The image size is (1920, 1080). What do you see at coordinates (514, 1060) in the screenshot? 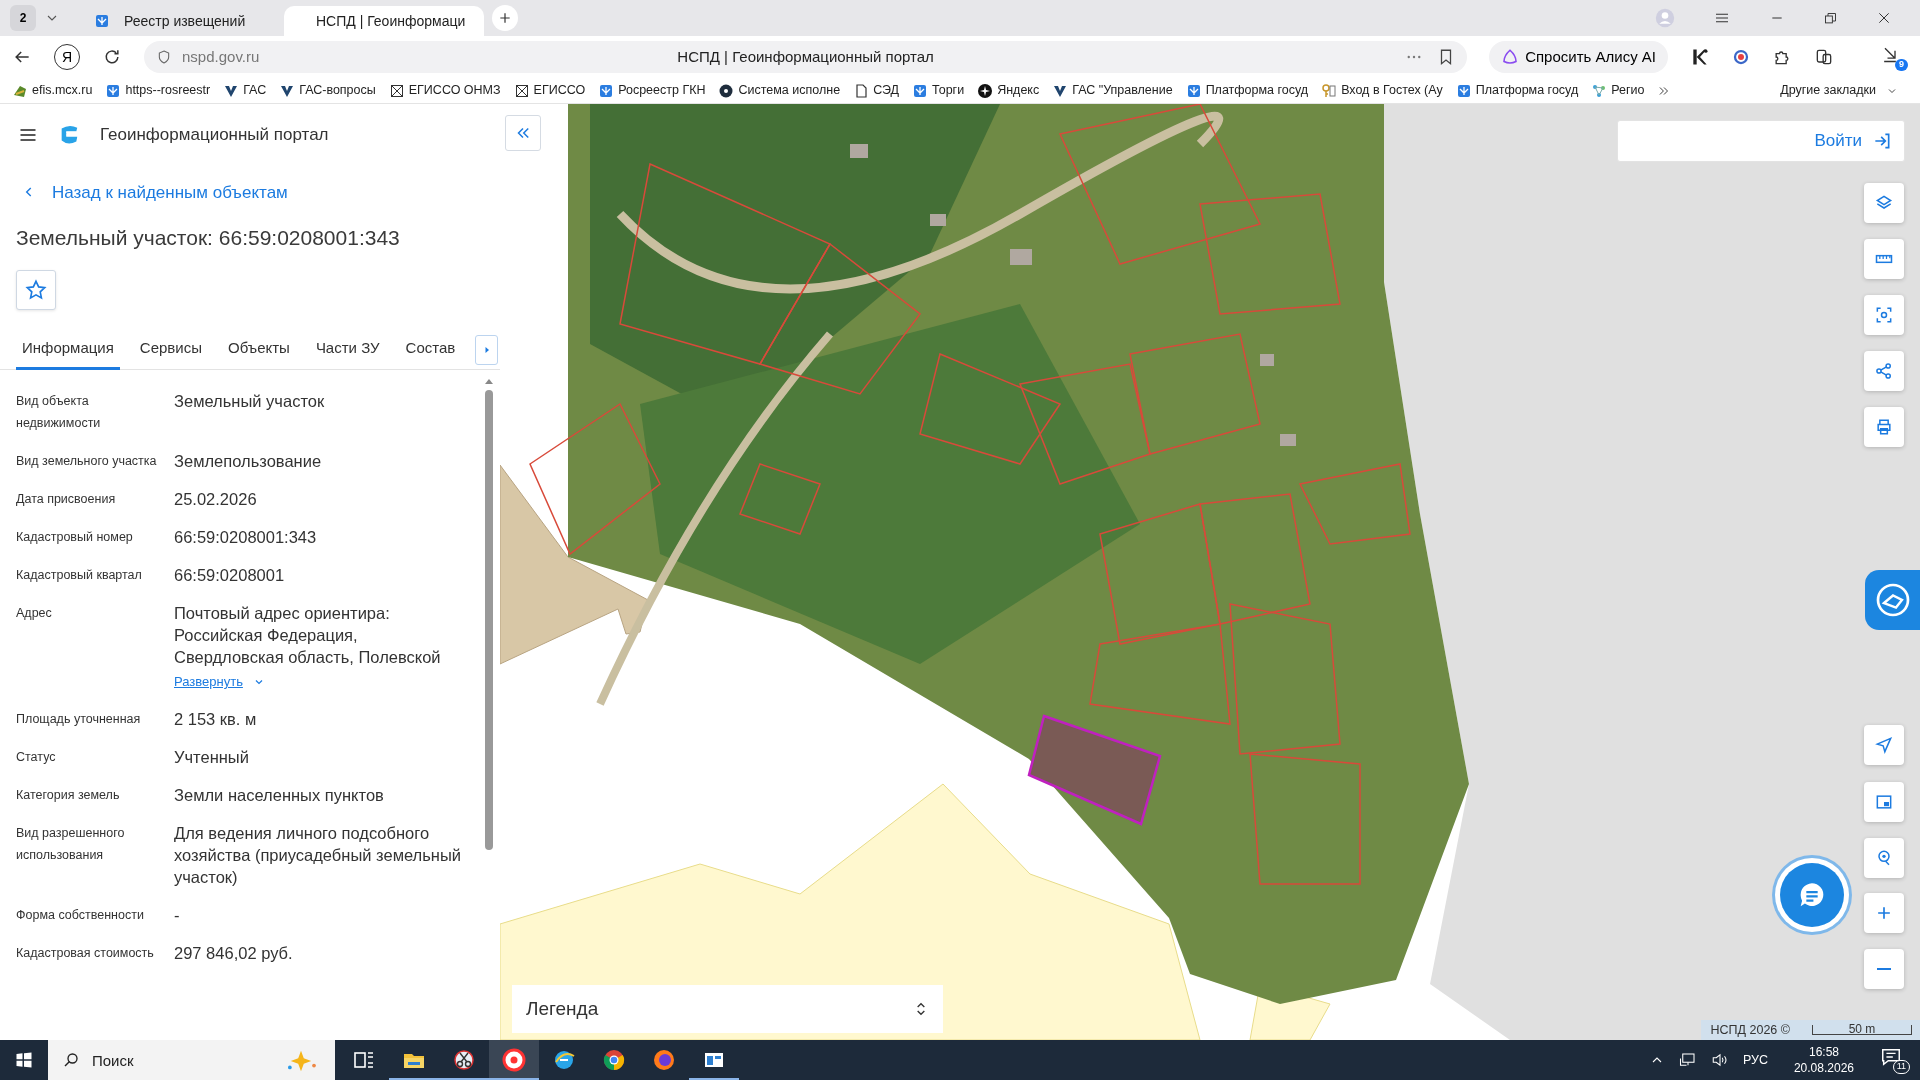
I see `taskbar-app` at bounding box center [514, 1060].